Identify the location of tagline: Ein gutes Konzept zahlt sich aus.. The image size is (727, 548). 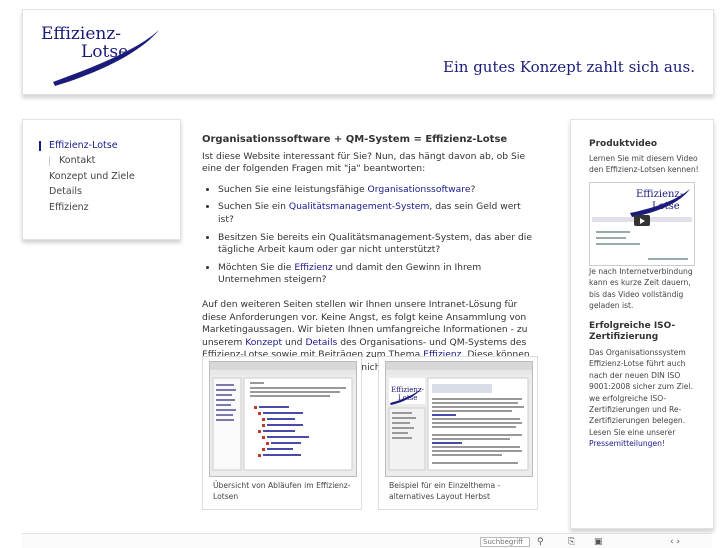
(569, 67).